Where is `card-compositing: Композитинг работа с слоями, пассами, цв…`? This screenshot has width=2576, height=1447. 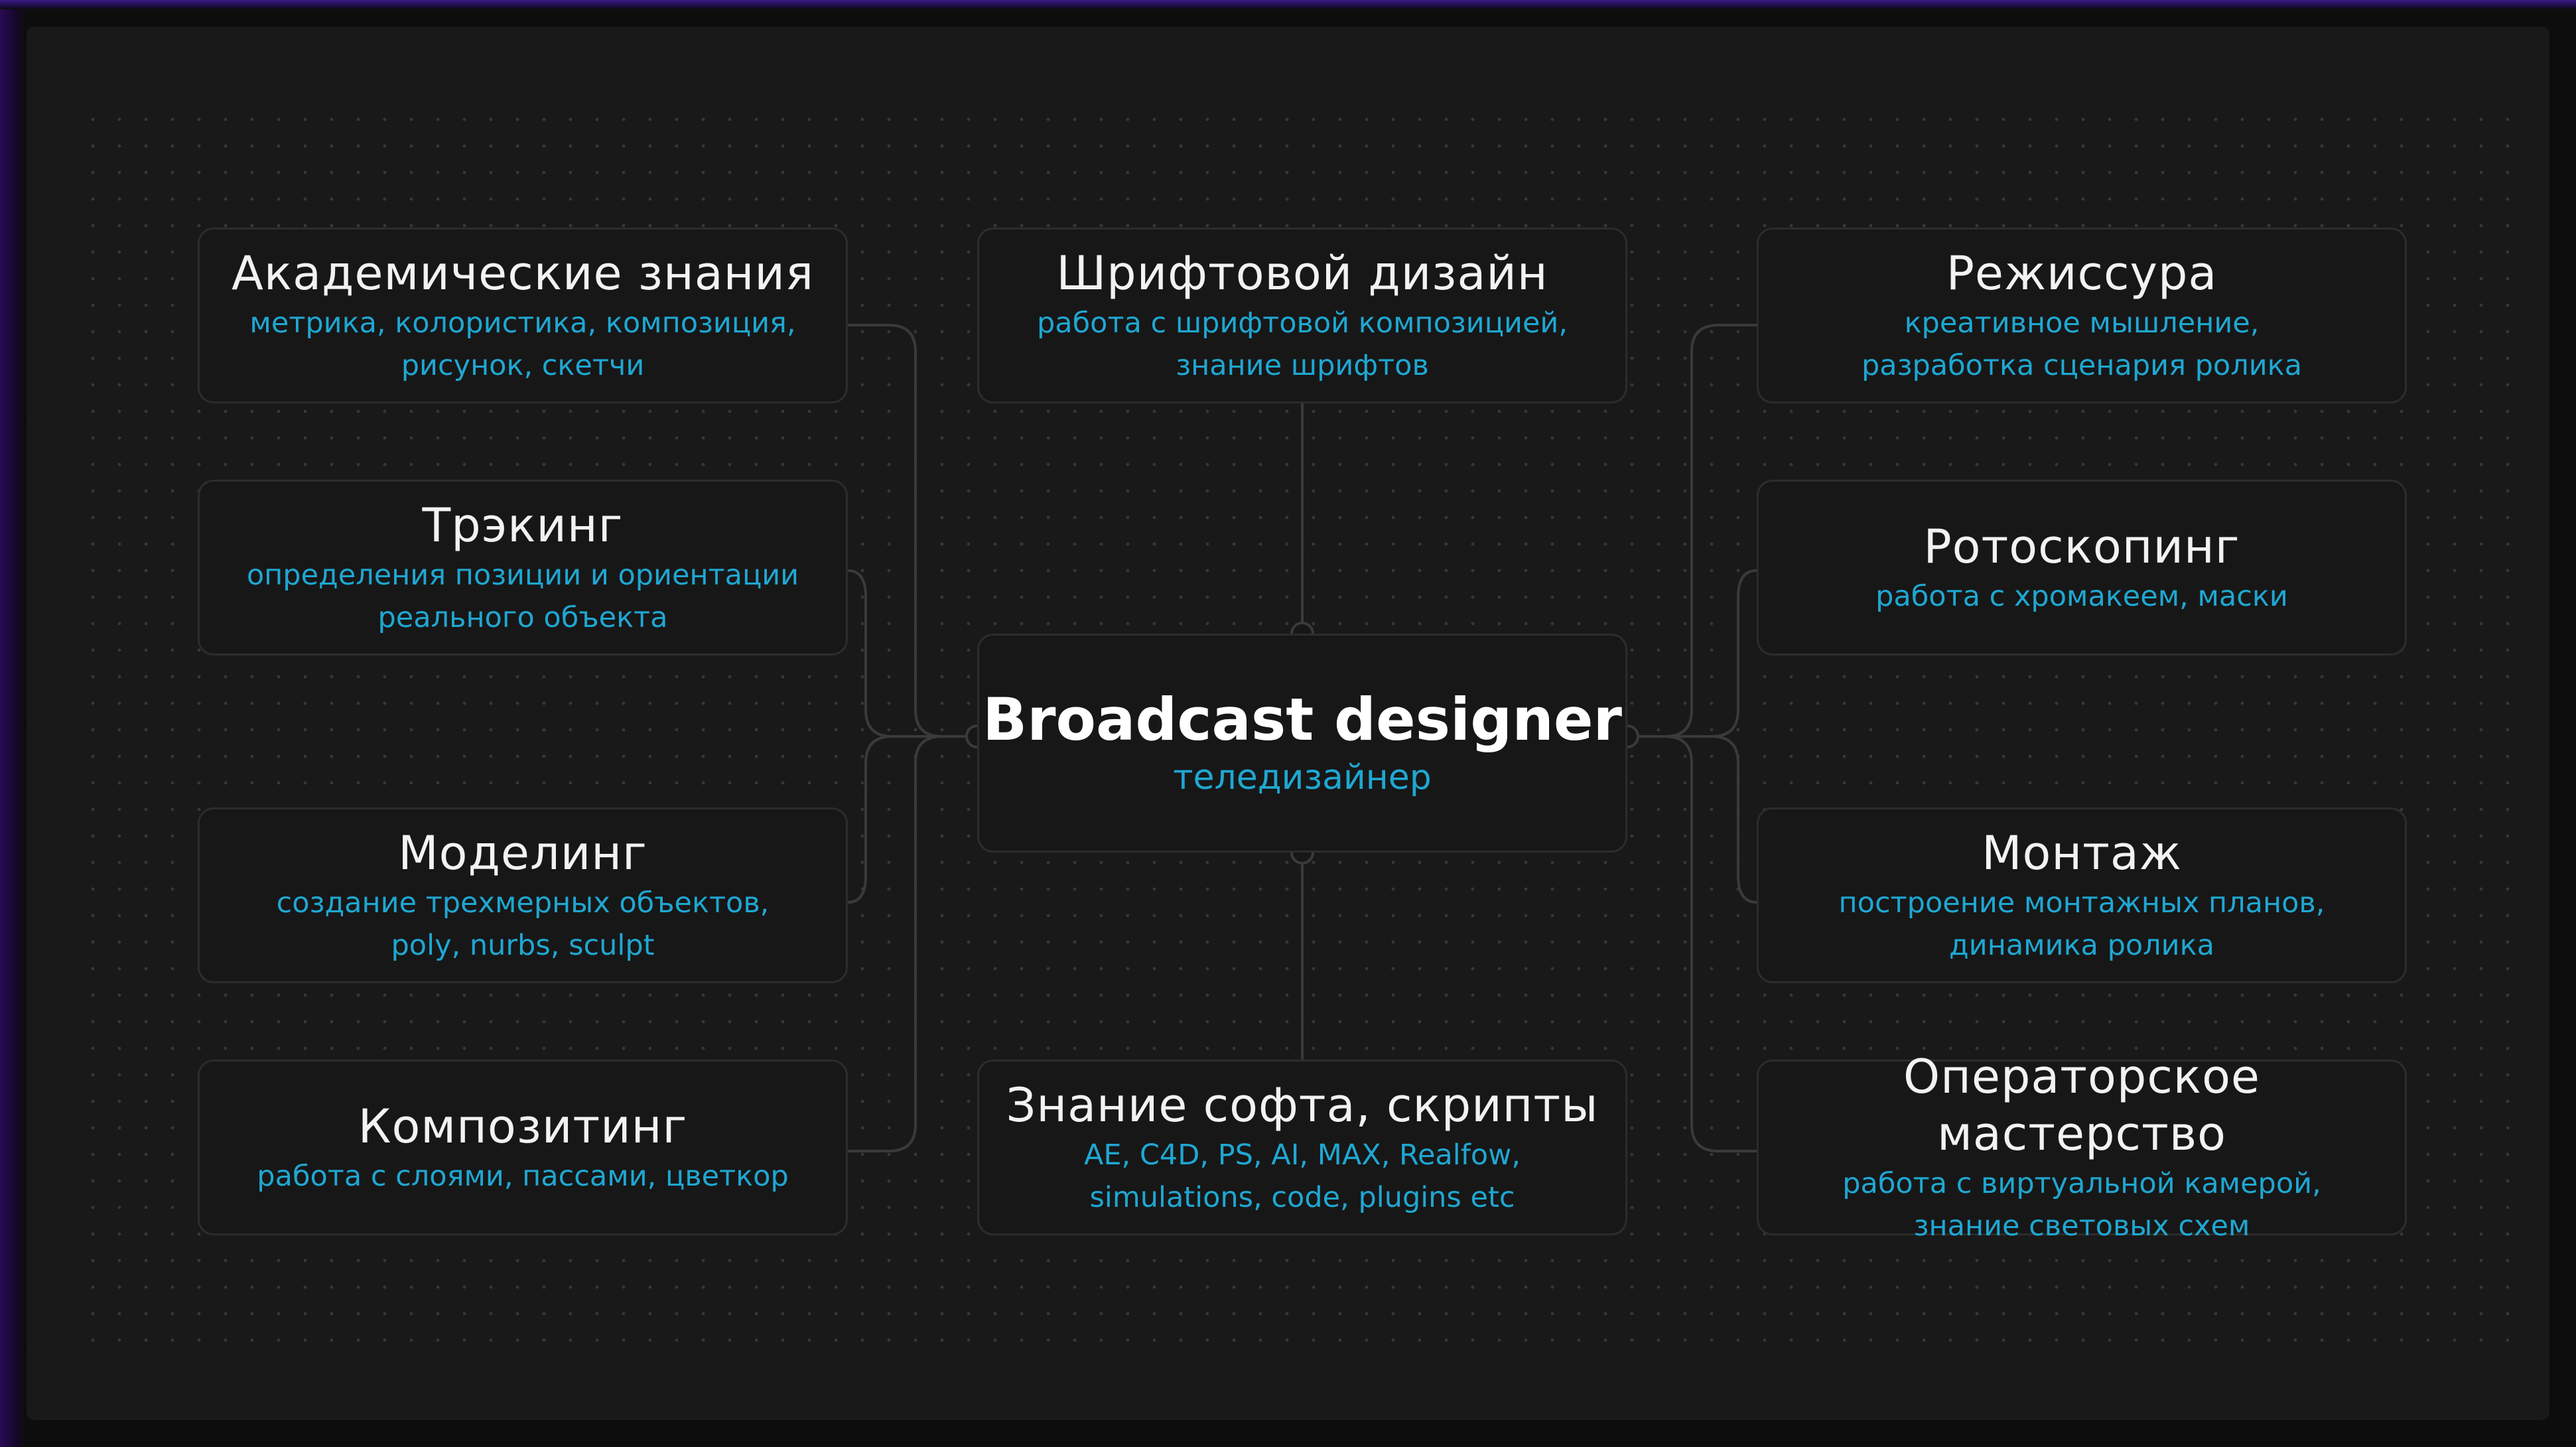 card-compositing: Композитинг работа с слоями, пассами, цв… is located at coordinates (523, 1147).